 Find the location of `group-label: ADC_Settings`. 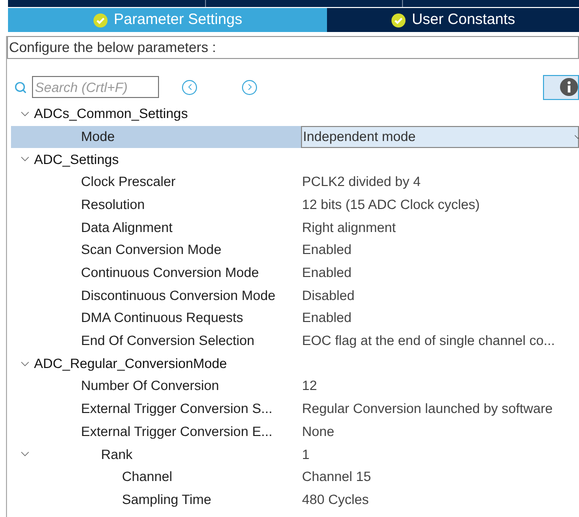

group-label: ADC_Settings is located at coordinates (76, 159).